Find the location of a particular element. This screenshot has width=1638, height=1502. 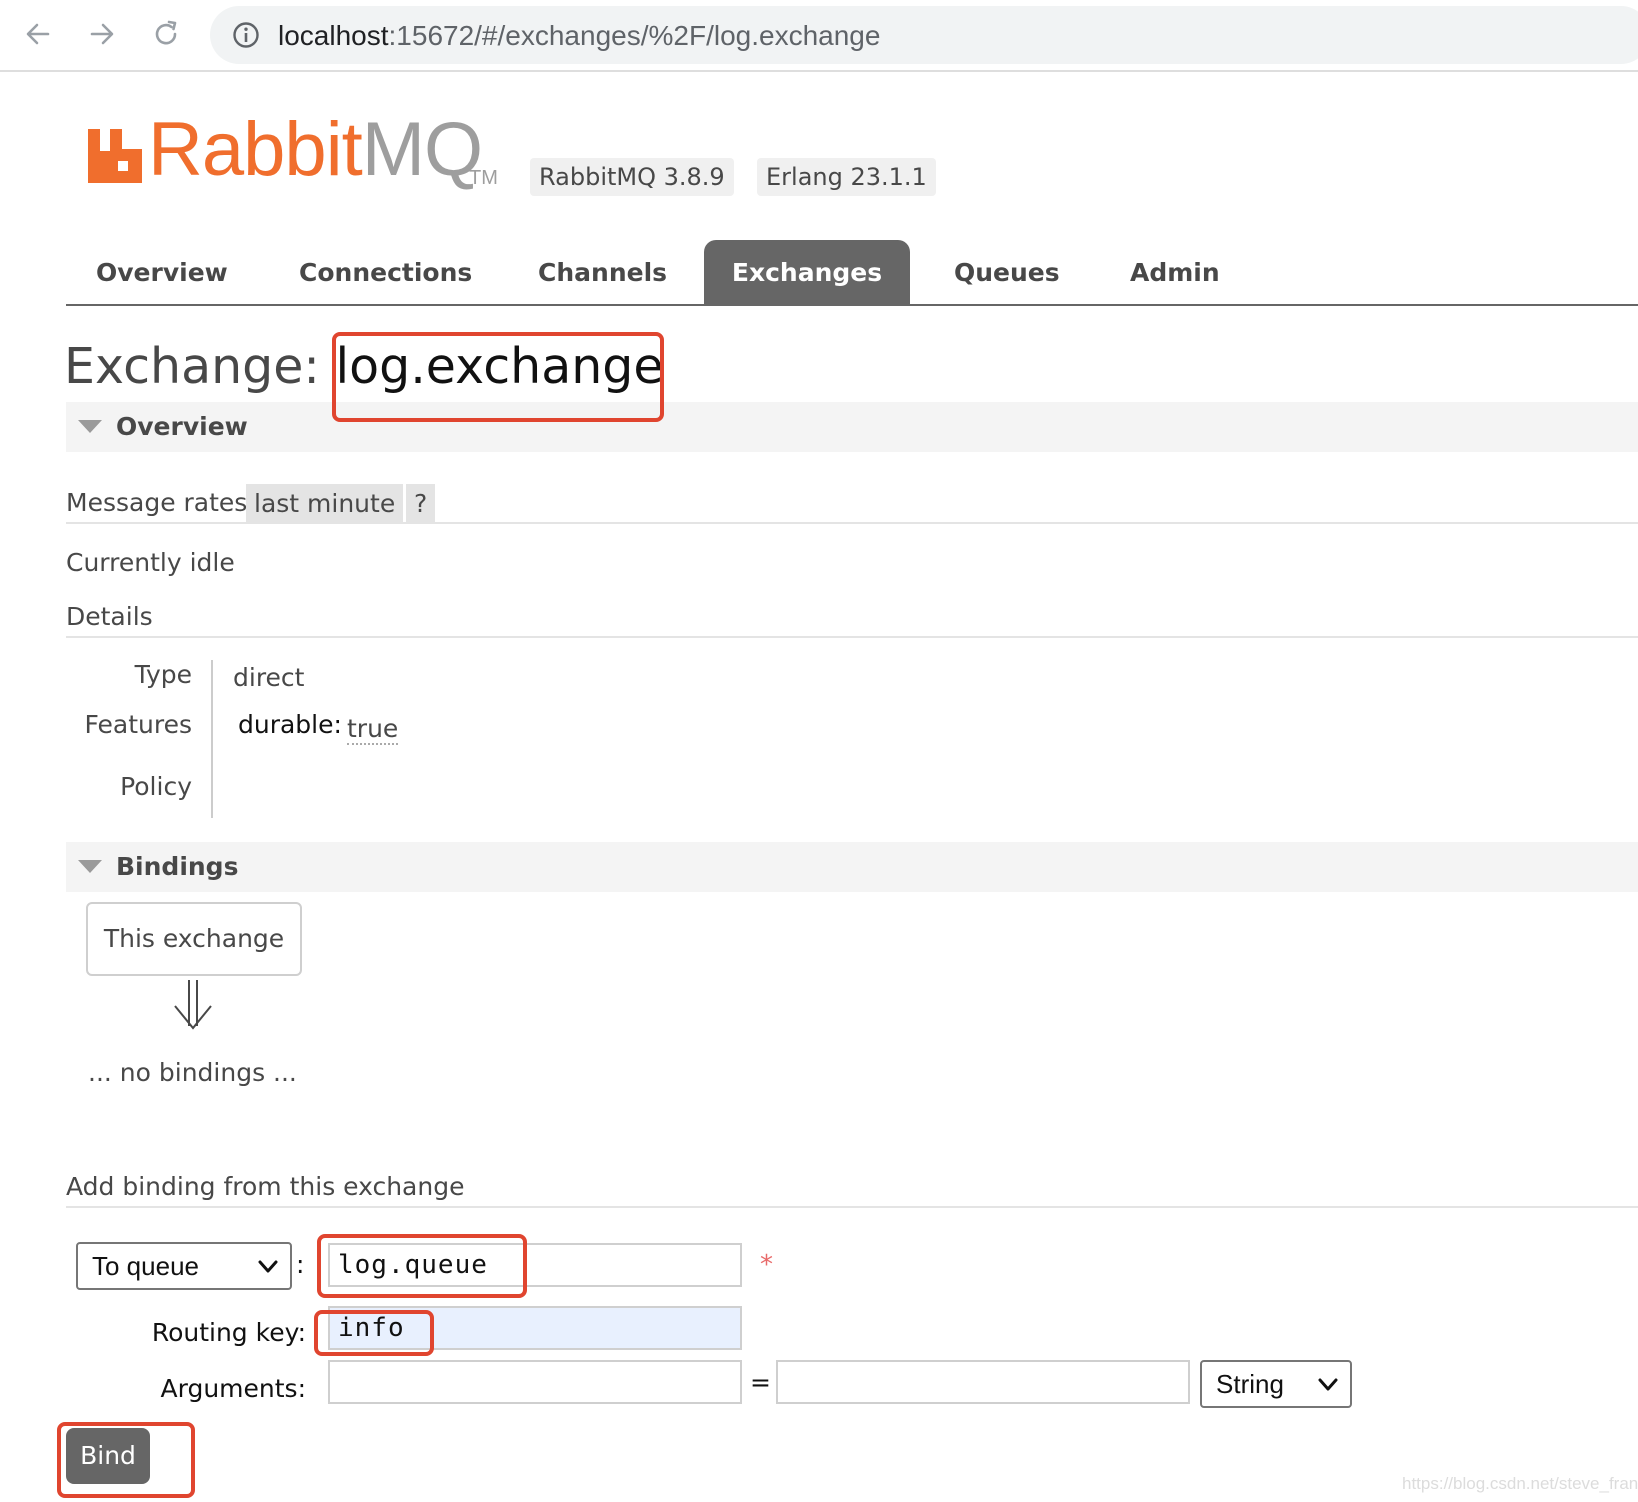

tab-channels: Channels is located at coordinates (602, 272).